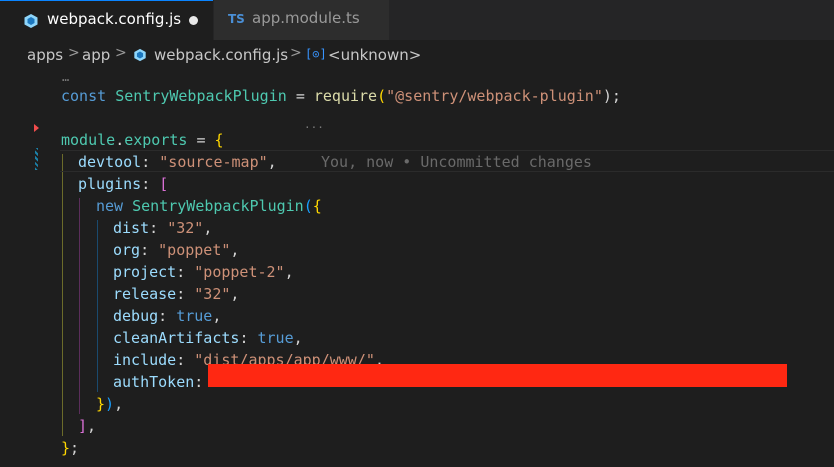 The width and height of the screenshot is (834, 467). What do you see at coordinates (84, 96) in the screenshot?
I see `keyword: const` at bounding box center [84, 96].